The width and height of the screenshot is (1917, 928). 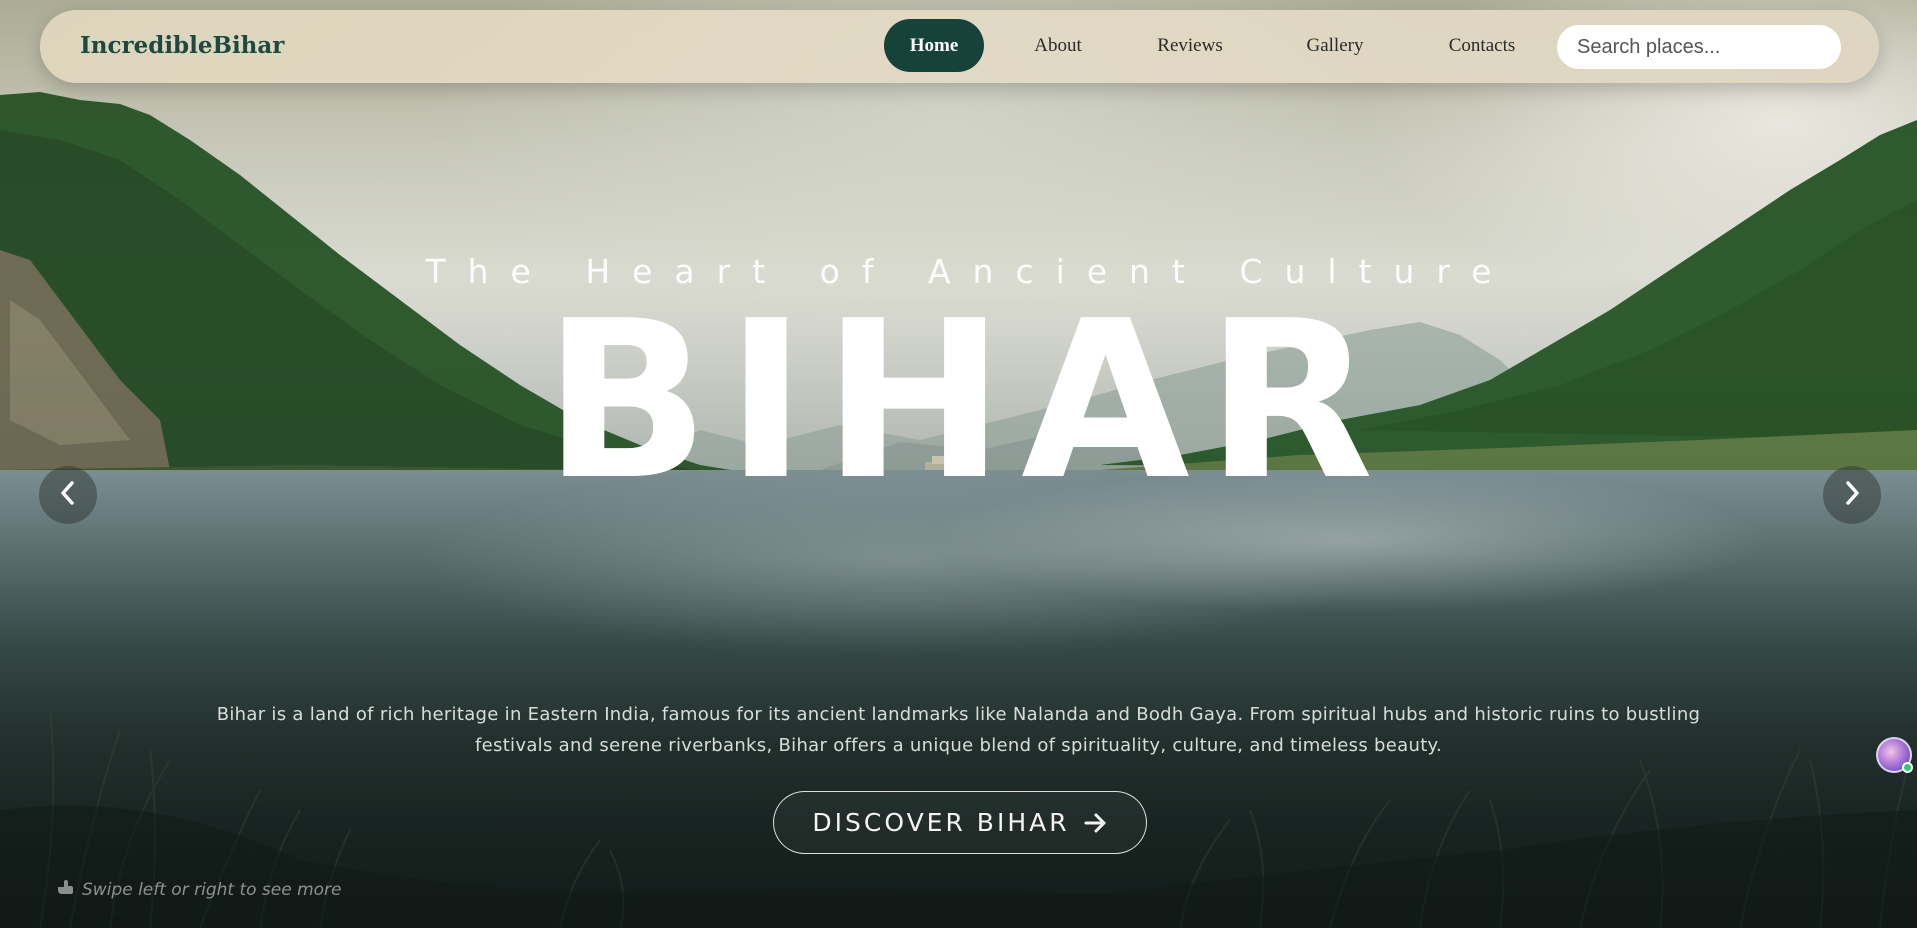 I want to click on nav-contacts-link: Contacts, so click(x=1482, y=45).